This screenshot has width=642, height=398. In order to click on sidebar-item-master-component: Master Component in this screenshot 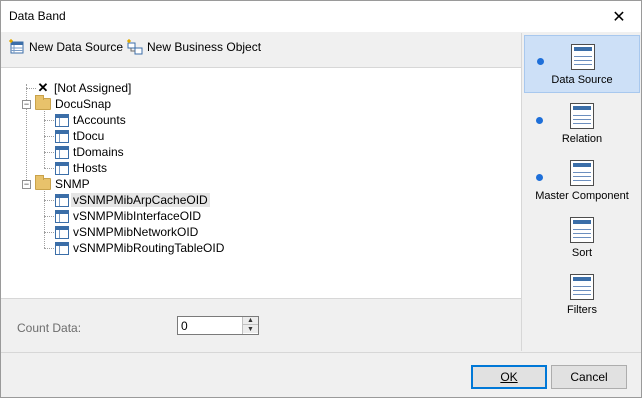, I will do `click(582, 180)`.